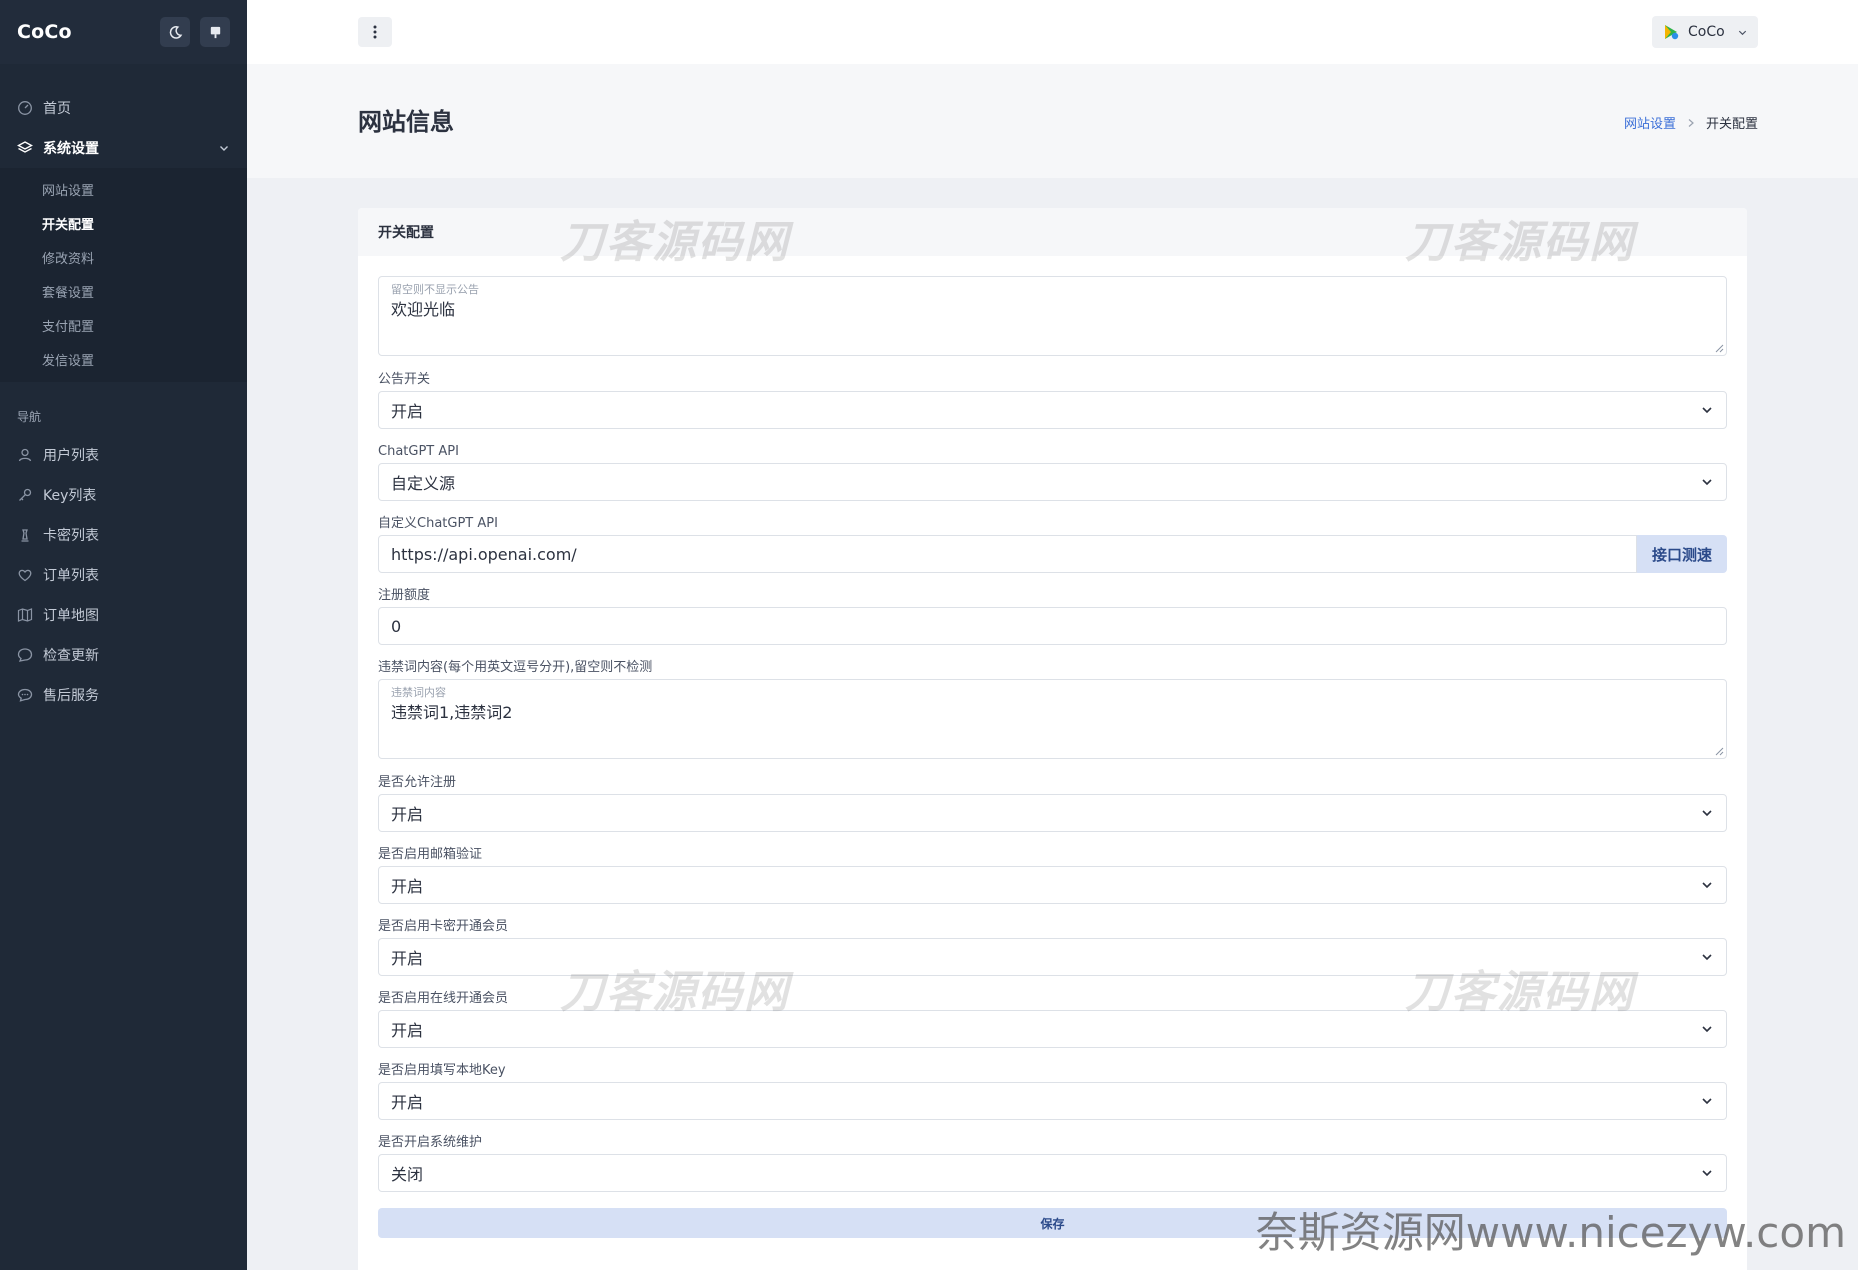 The image size is (1858, 1270). Describe the element at coordinates (1052, 813) in the screenshot. I see `allow-register-select: 开启` at that location.